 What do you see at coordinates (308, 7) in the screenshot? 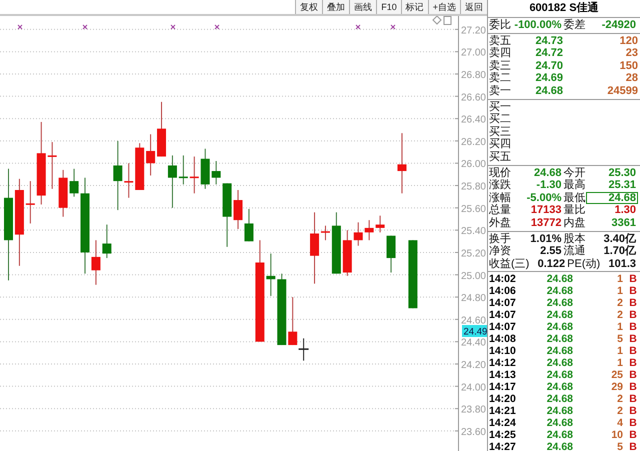
I see `toolbar-button: 复权` at bounding box center [308, 7].